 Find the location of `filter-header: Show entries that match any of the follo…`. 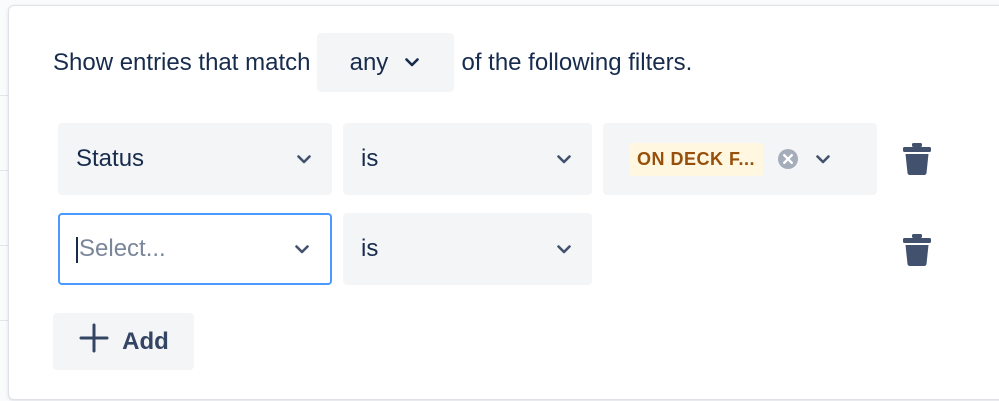

filter-header: Show entries that match any of the follo… is located at coordinates (372, 62).